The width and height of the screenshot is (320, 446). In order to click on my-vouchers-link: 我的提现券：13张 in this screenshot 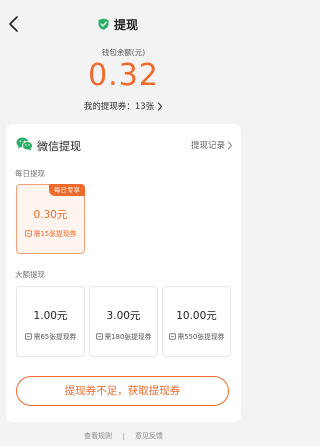, I will do `click(123, 106)`.